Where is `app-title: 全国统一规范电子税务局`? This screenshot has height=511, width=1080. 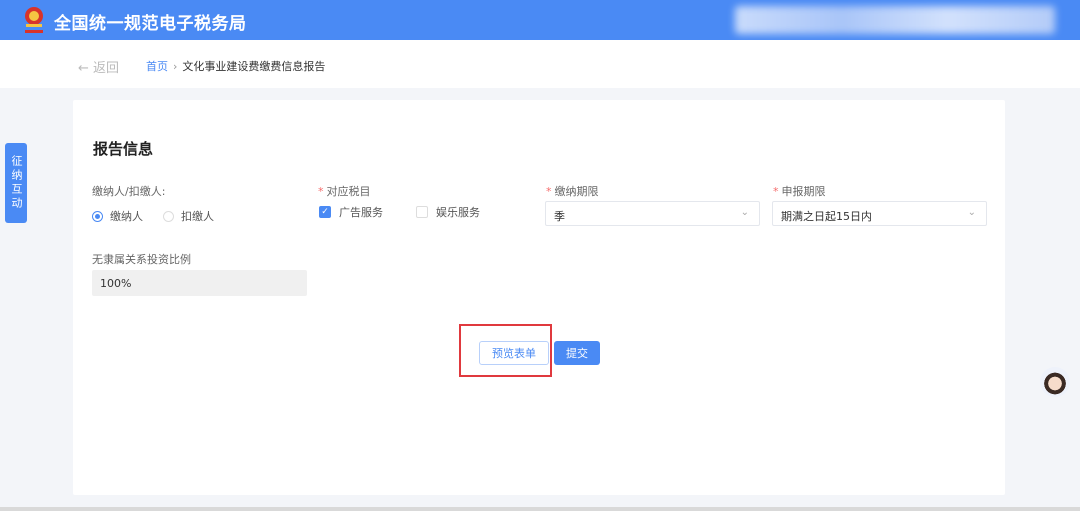
app-title: 全国统一规范电子税务局 is located at coordinates (150, 24).